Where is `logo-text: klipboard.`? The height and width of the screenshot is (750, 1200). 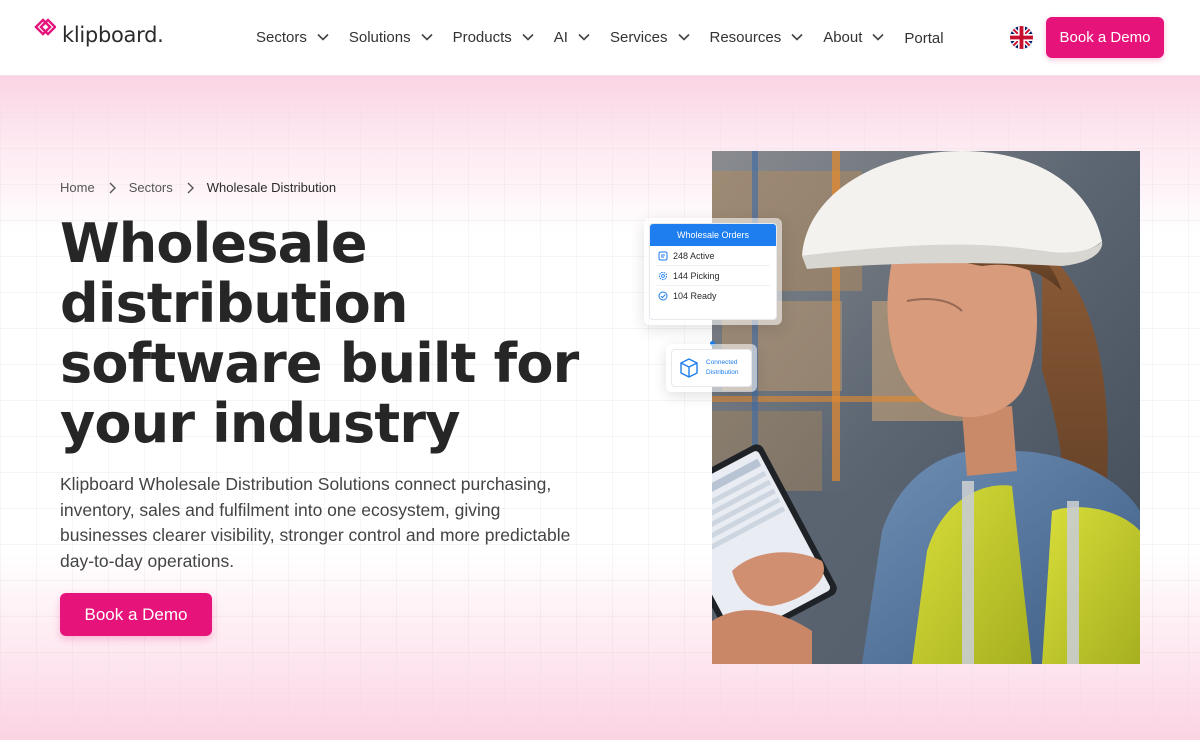
logo-text: klipboard. is located at coordinates (113, 35).